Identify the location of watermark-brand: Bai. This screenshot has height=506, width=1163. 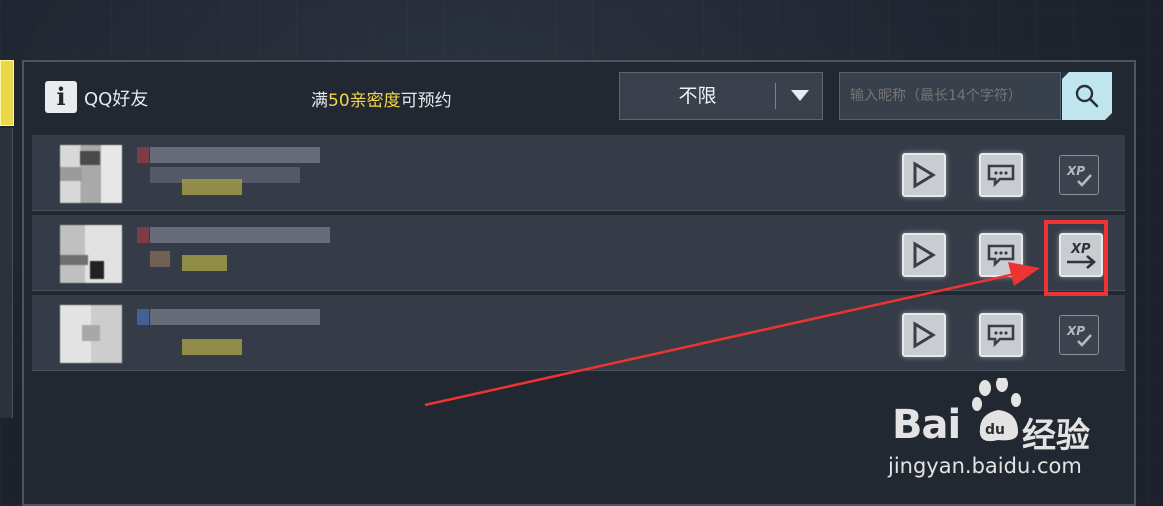
(926, 425).